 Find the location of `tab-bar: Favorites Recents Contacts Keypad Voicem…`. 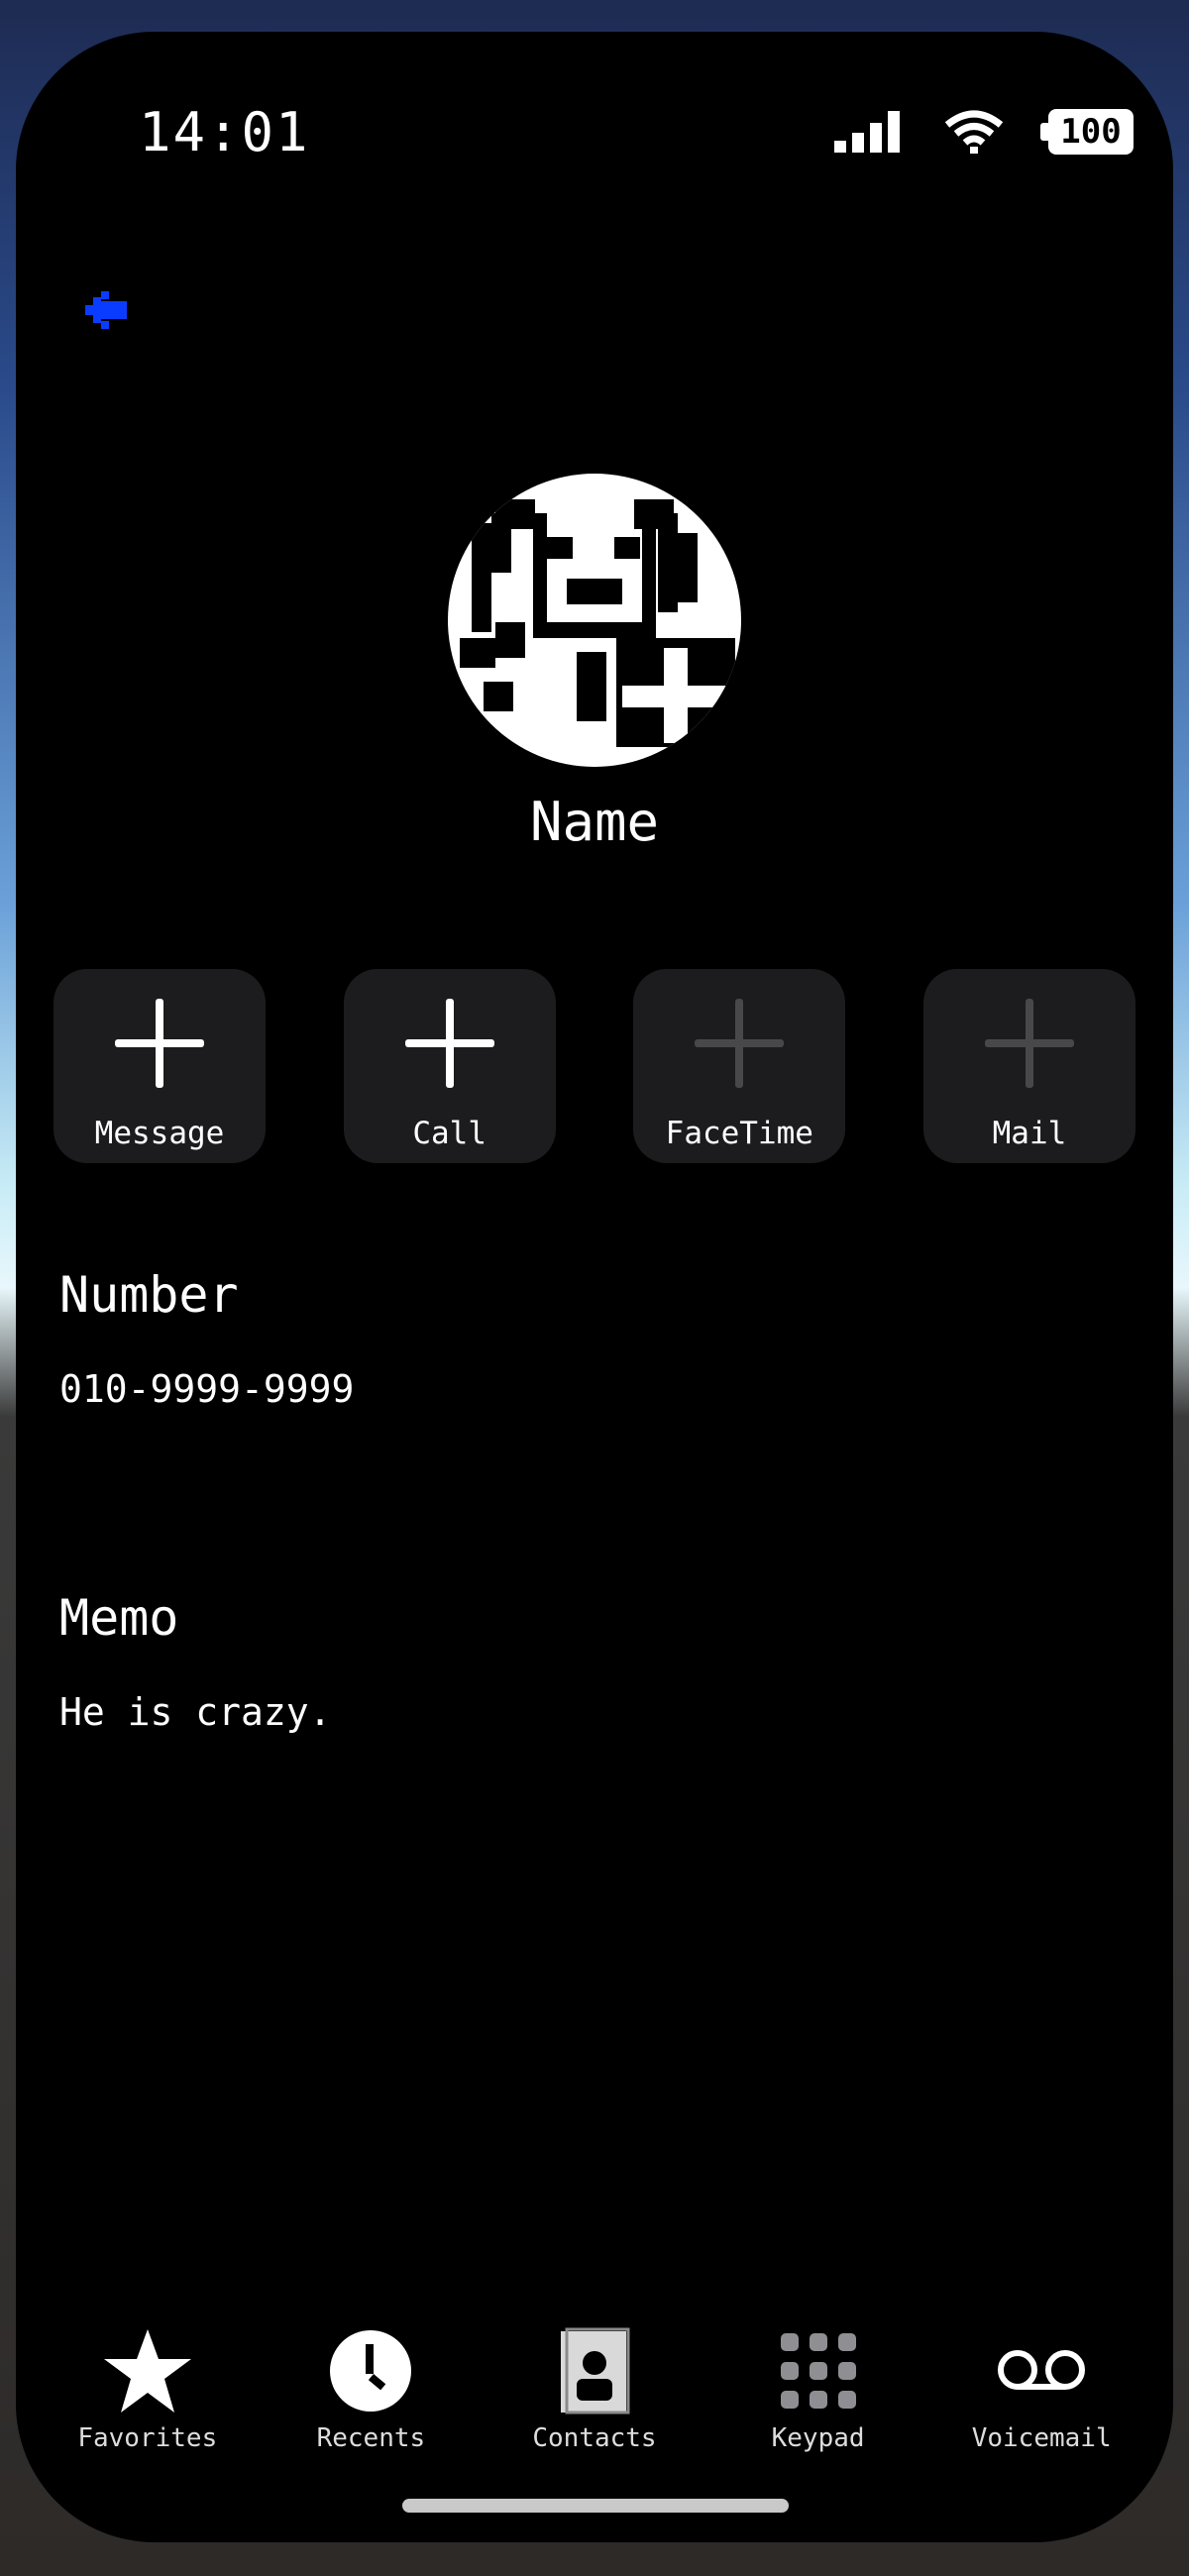

tab-bar: Favorites Recents Contacts Keypad Voicem… is located at coordinates (594, 2390).